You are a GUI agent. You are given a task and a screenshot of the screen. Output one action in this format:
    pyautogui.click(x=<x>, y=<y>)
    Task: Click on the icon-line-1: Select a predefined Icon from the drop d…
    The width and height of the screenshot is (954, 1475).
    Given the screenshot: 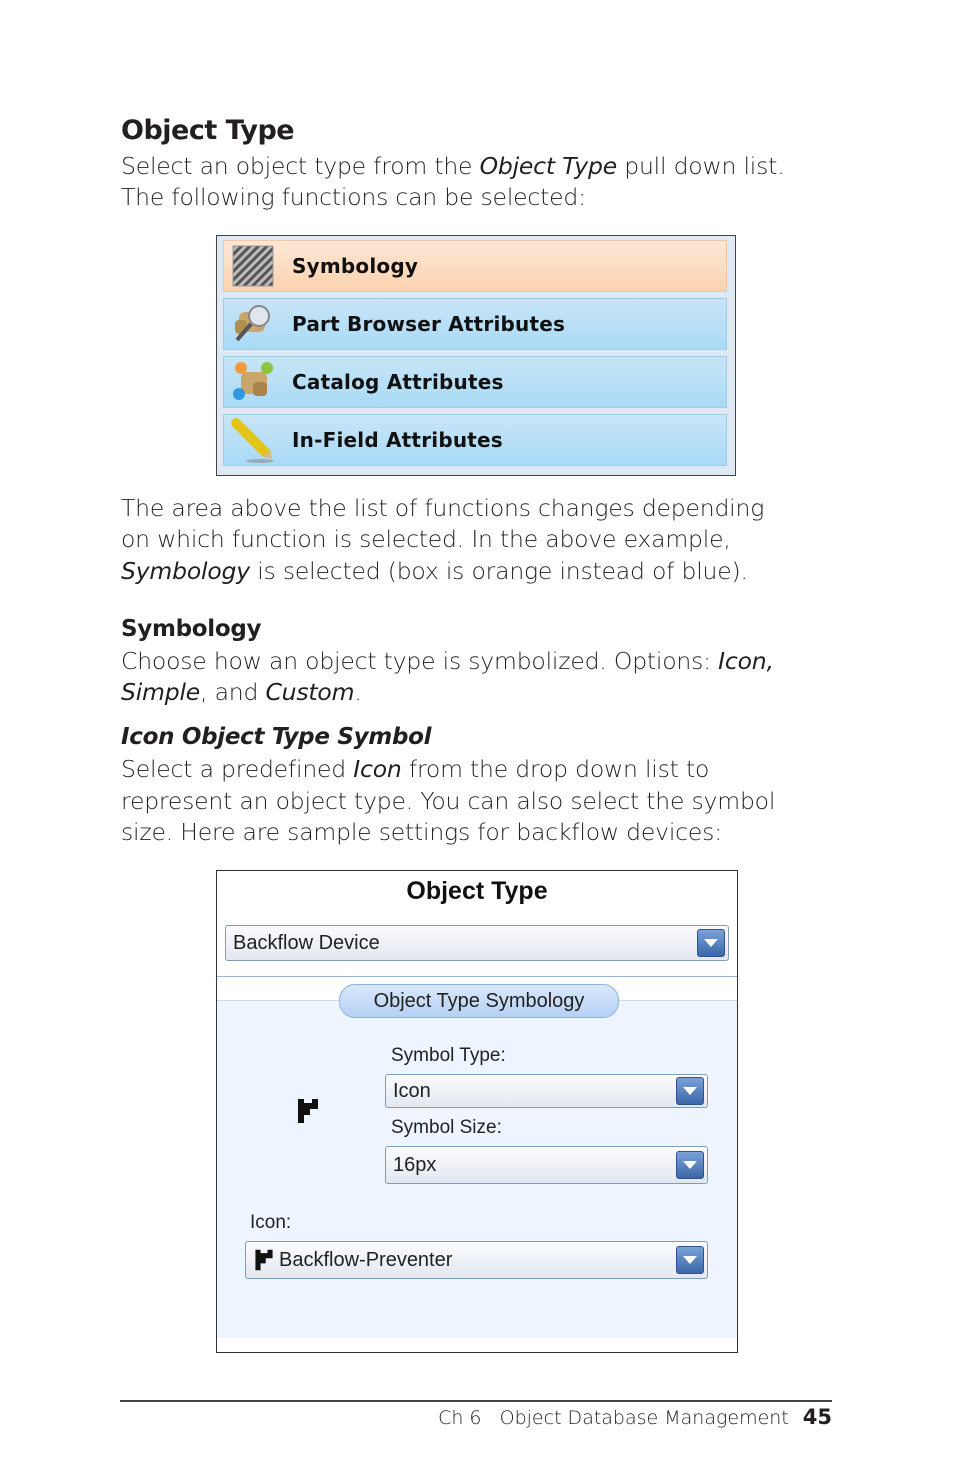 What is the action you would take?
    pyautogui.click(x=415, y=770)
    